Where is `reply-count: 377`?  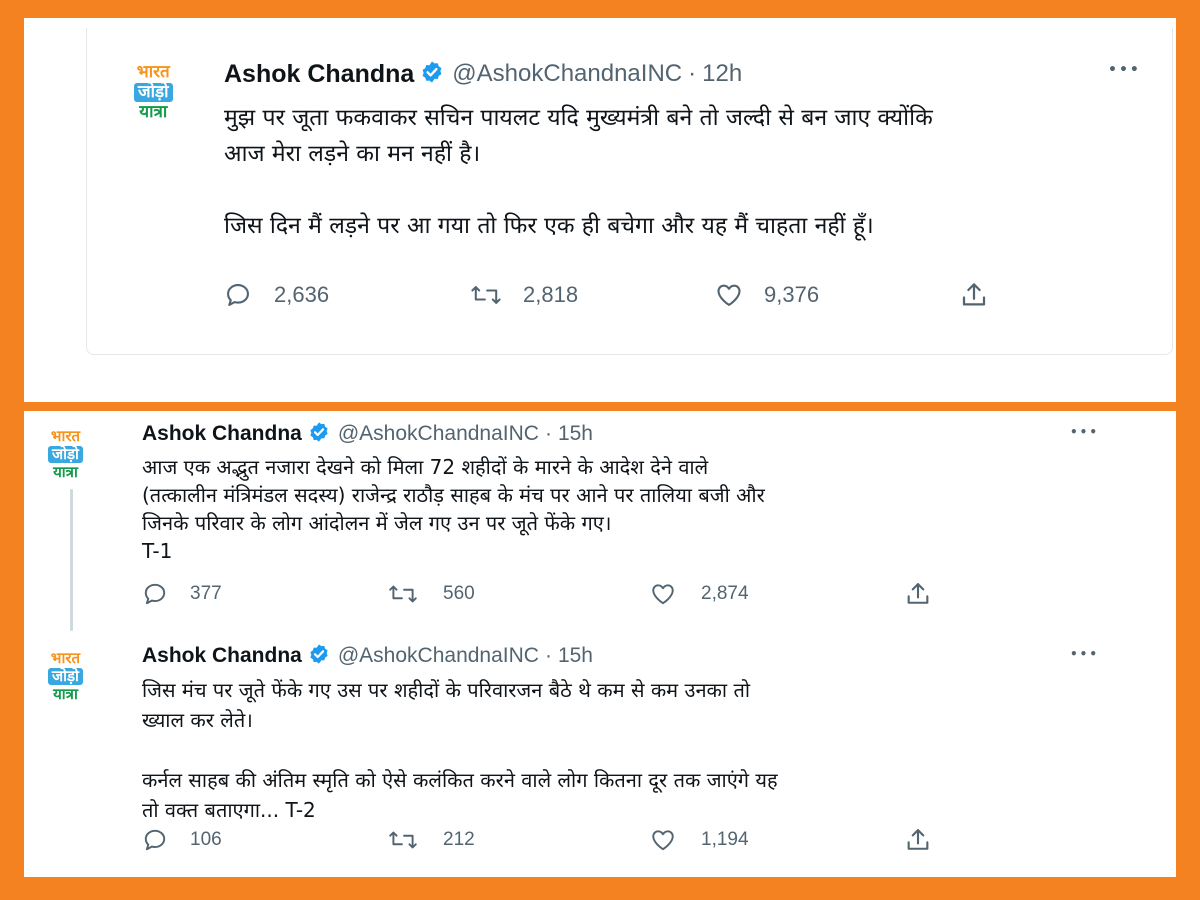 reply-count: 377 is located at coordinates (206, 593).